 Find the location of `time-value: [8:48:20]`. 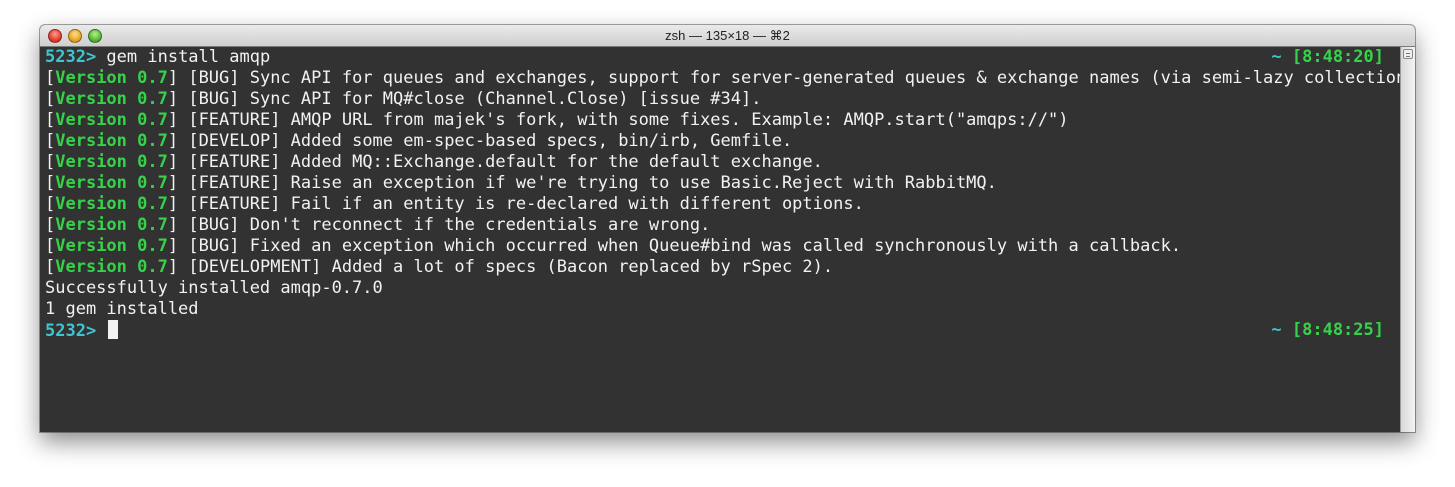

time-value: [8:48:20] is located at coordinates (1332, 57).